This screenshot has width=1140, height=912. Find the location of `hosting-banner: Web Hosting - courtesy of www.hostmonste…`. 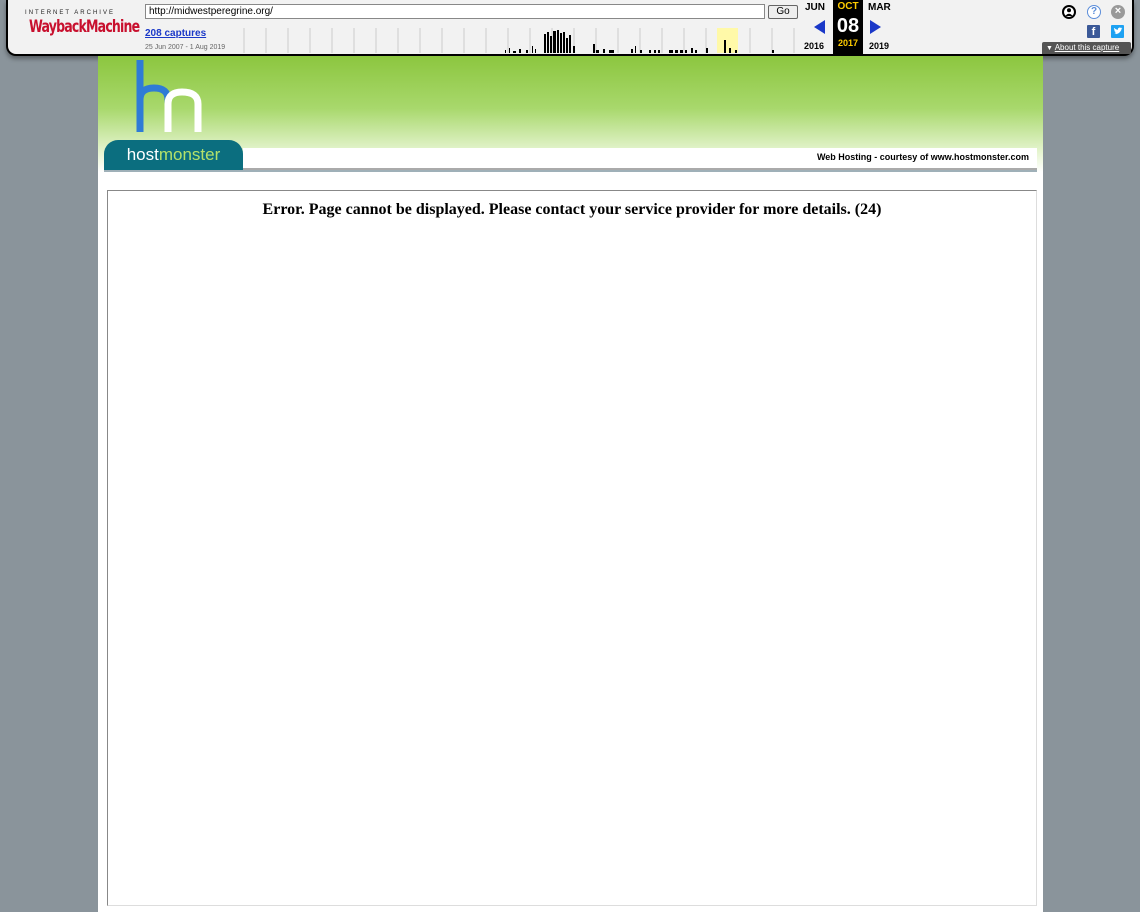

hosting-banner: Web Hosting - courtesy of www.hostmonste… is located at coordinates (640, 159).